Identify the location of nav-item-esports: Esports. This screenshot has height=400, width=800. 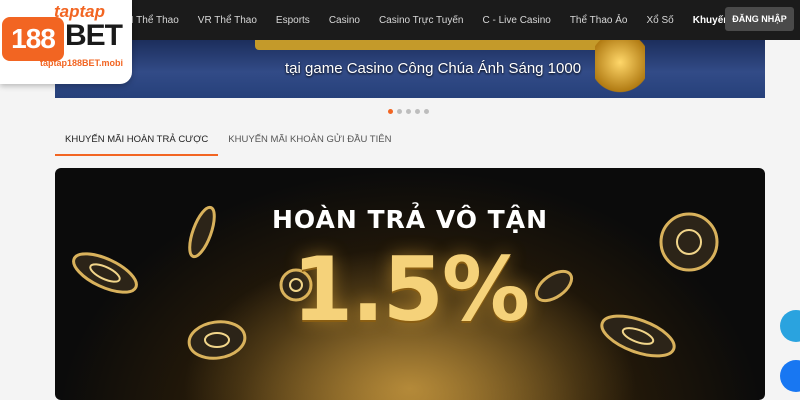
(293, 20).